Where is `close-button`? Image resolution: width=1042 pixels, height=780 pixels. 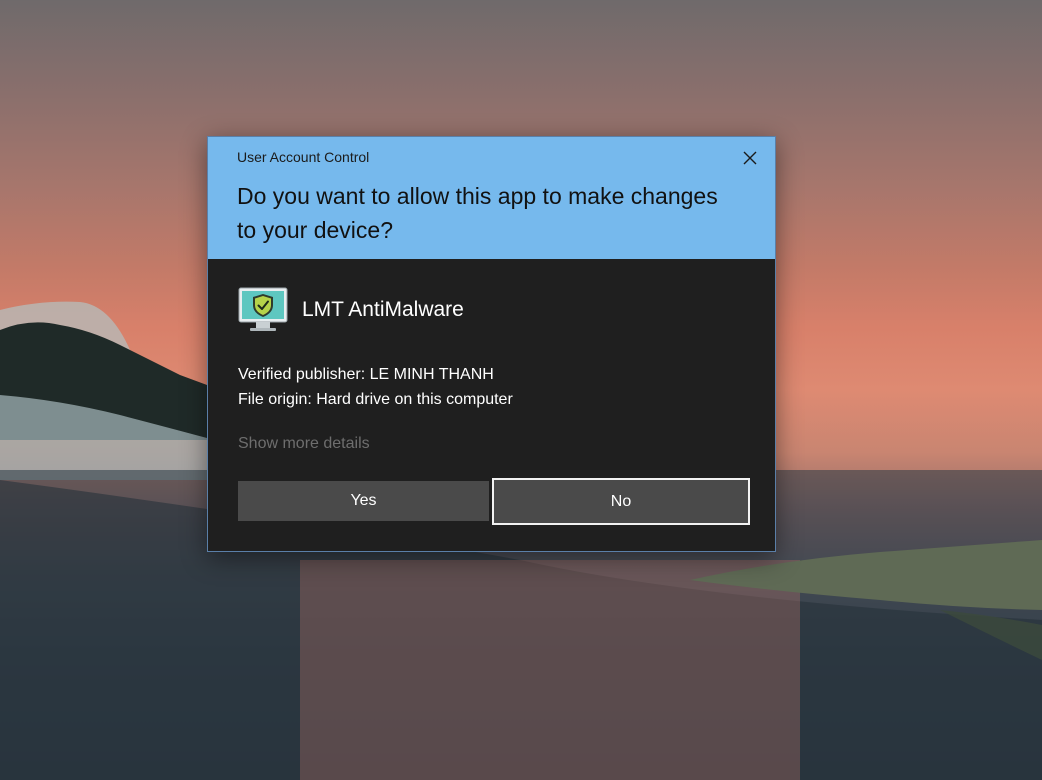
close-button is located at coordinates (750, 158).